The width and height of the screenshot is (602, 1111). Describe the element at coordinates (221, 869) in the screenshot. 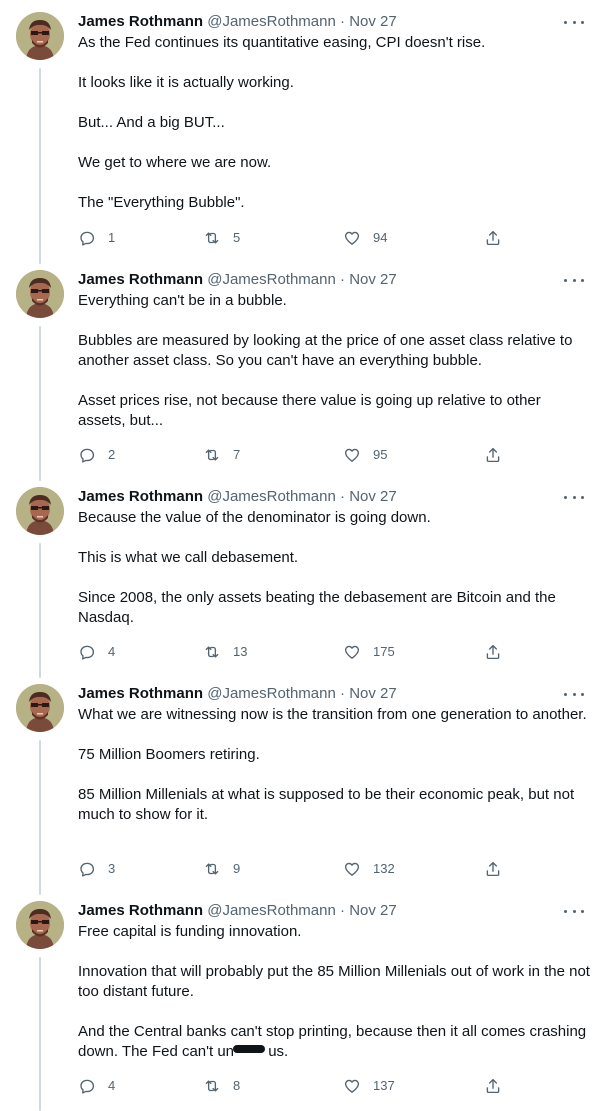

I see `retweet-button: 9` at that location.